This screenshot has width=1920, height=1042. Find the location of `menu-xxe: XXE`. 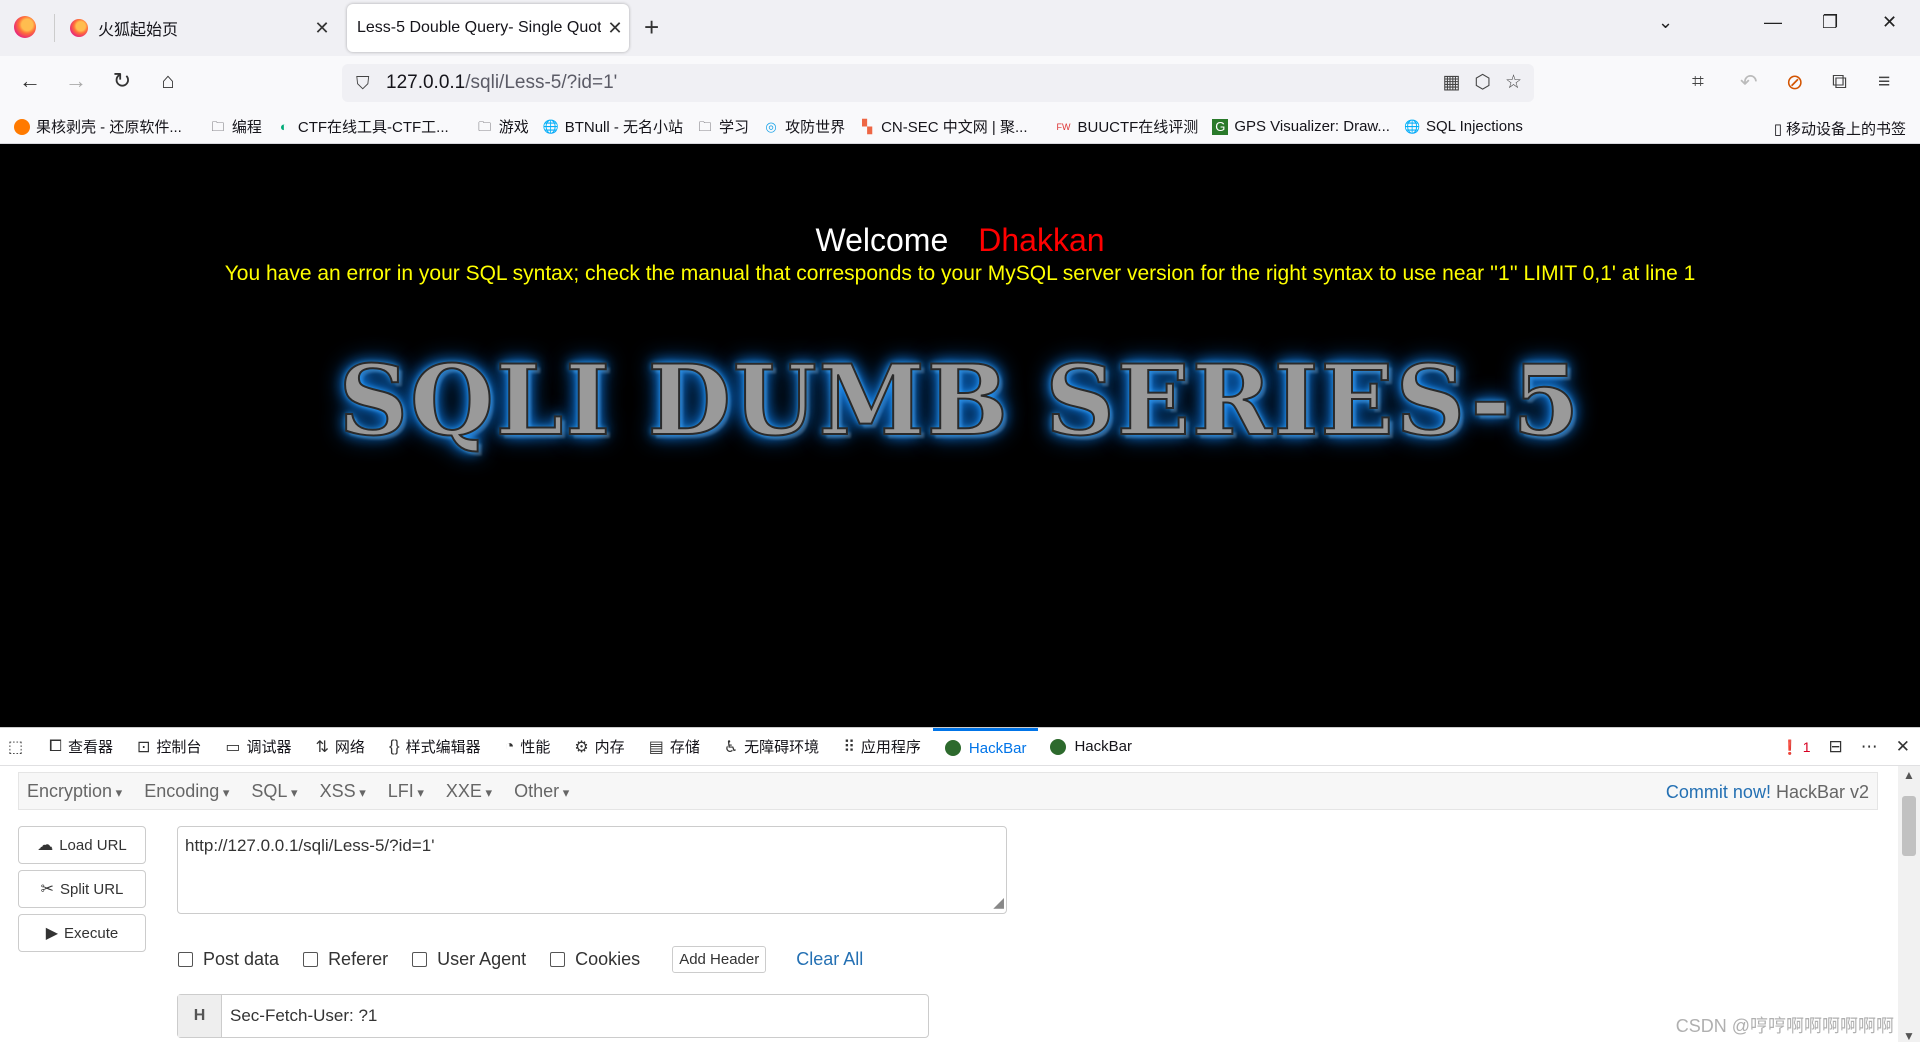

menu-xxe: XXE is located at coordinates (469, 791).